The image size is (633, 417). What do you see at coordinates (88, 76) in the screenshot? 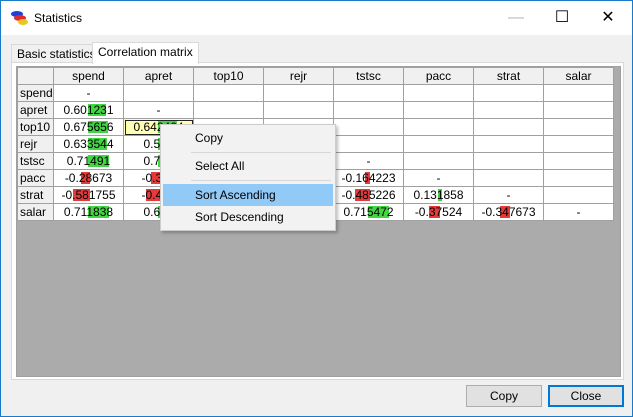
I see `column-header-spend: spend` at bounding box center [88, 76].